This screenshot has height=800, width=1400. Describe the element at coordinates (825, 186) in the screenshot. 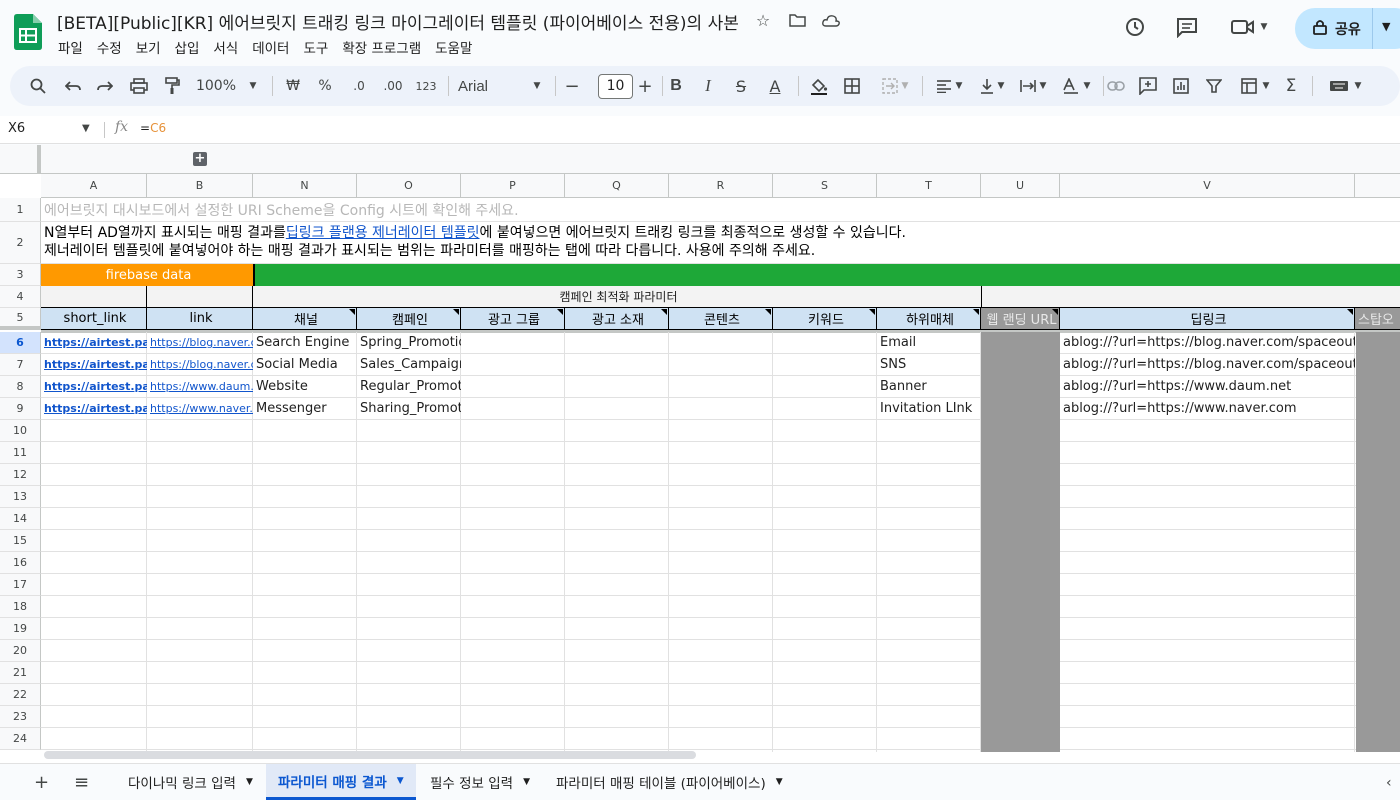

I see `column-header-S: S` at that location.